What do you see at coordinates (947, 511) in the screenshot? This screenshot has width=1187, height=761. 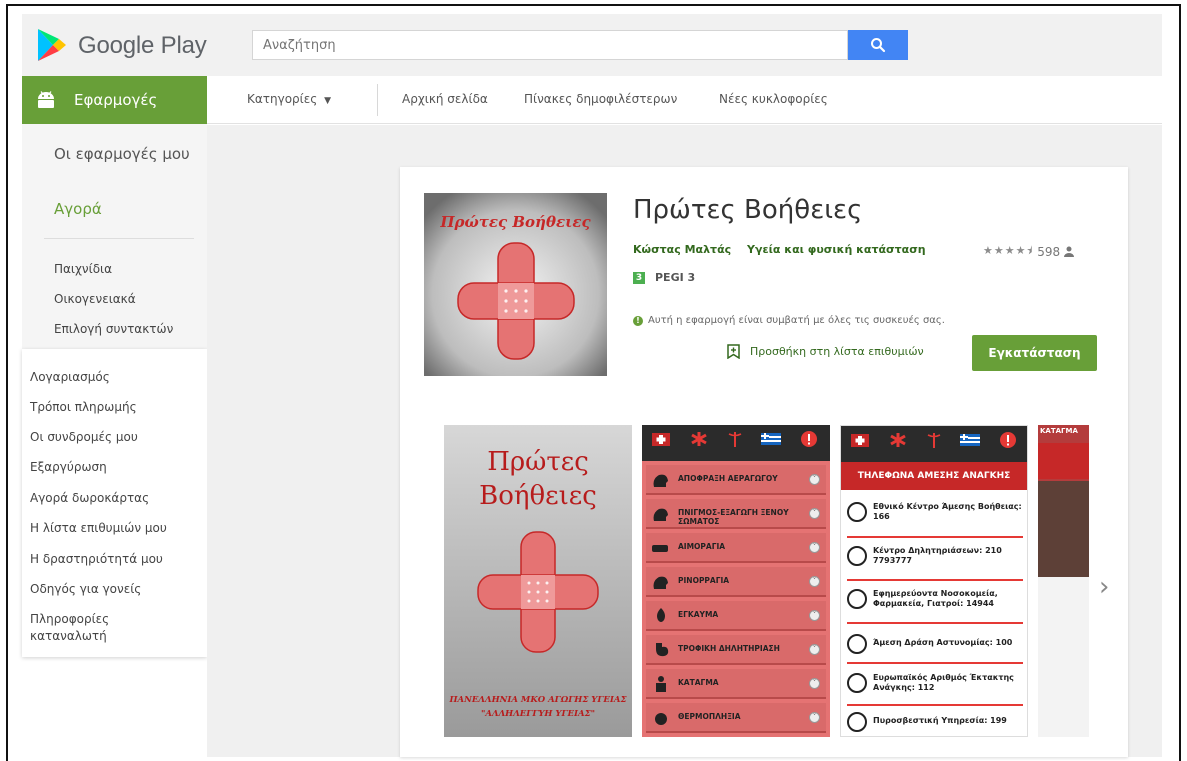 I see `list-item-label: Εθνικό Κέντρο Άμεσης Βοήθειας: 166` at bounding box center [947, 511].